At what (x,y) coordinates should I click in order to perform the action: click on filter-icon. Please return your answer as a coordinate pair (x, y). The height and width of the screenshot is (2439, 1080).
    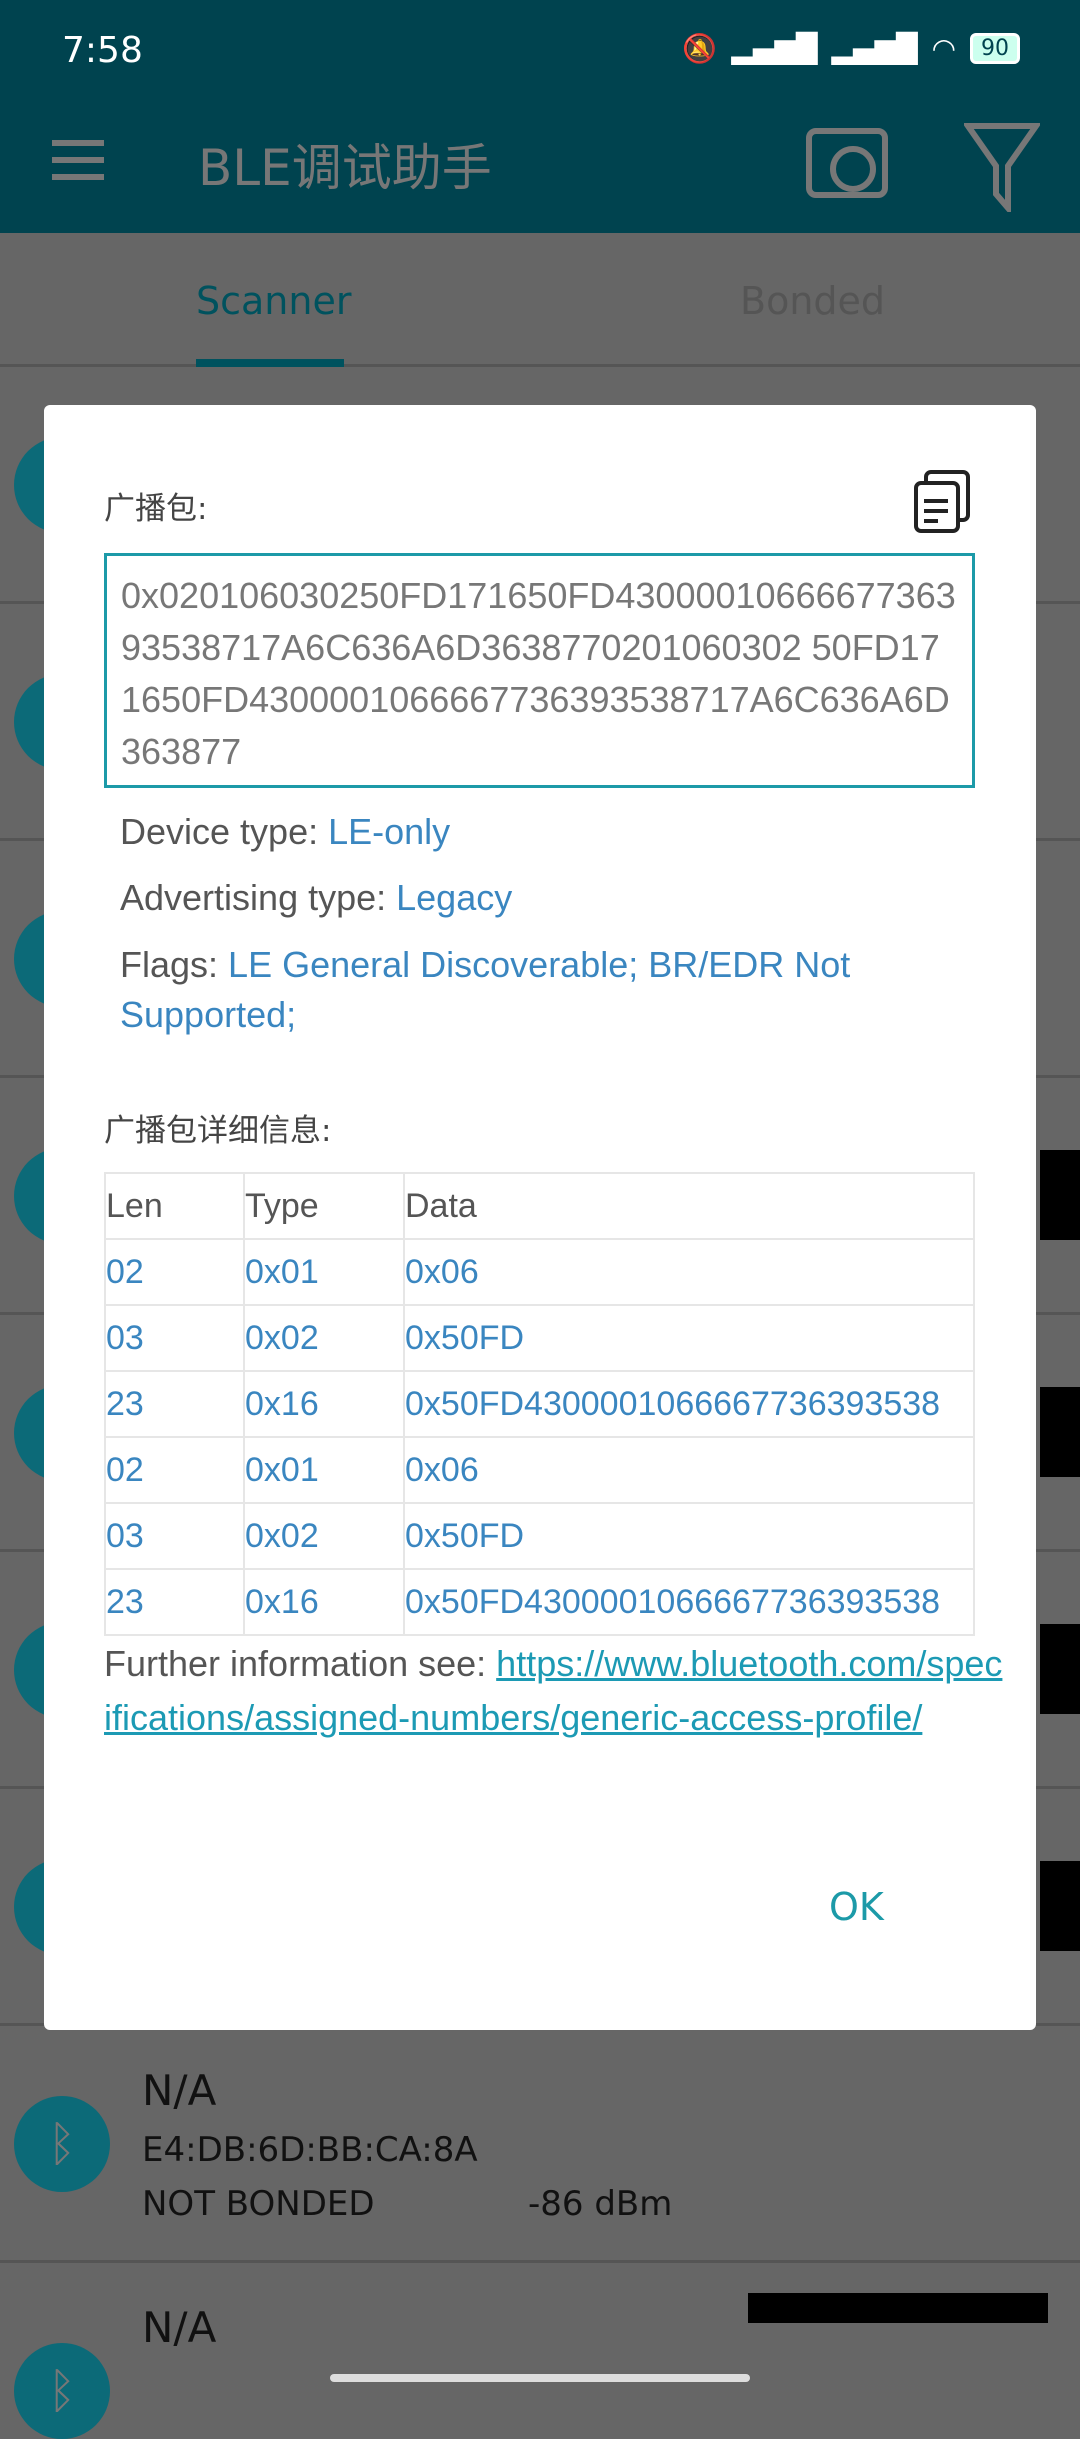
    Looking at the image, I should click on (1002, 167).